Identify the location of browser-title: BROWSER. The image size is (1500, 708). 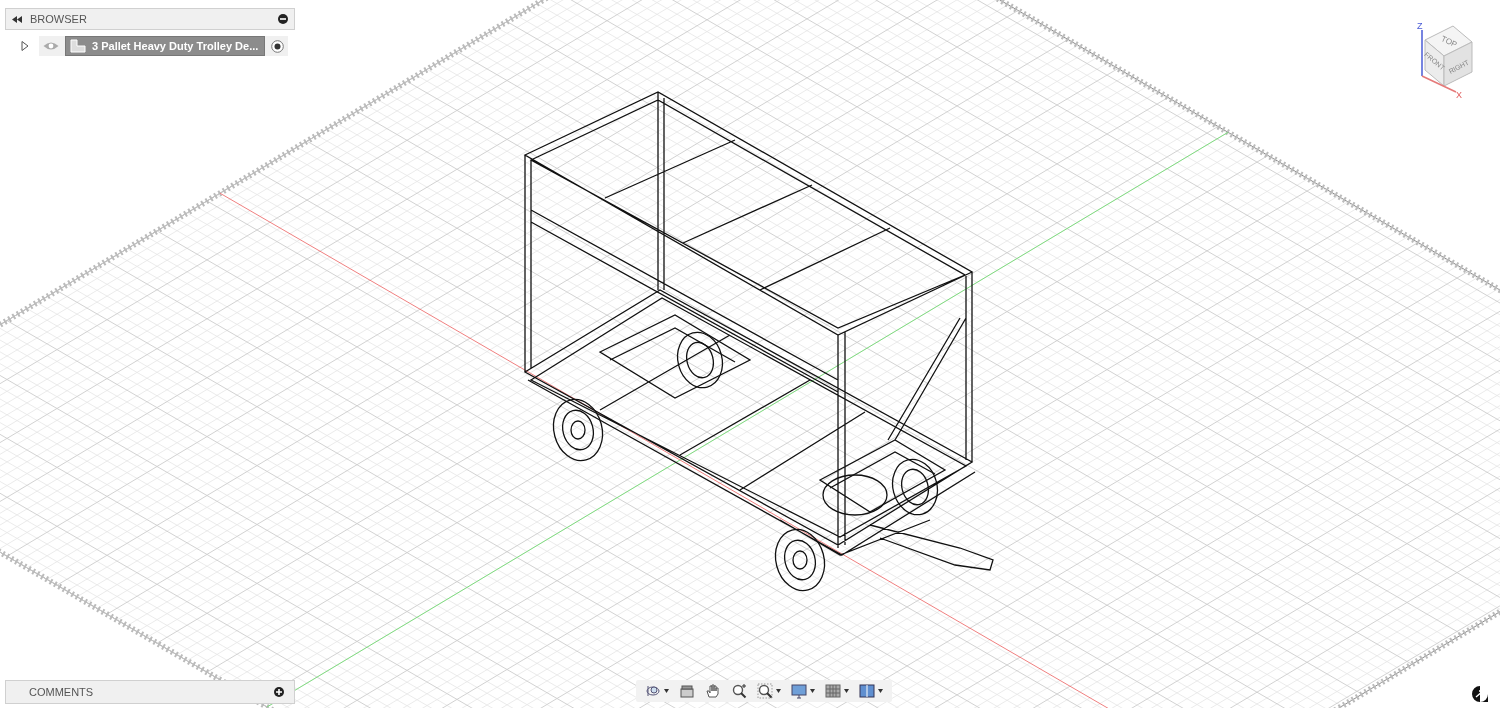
(59, 19).